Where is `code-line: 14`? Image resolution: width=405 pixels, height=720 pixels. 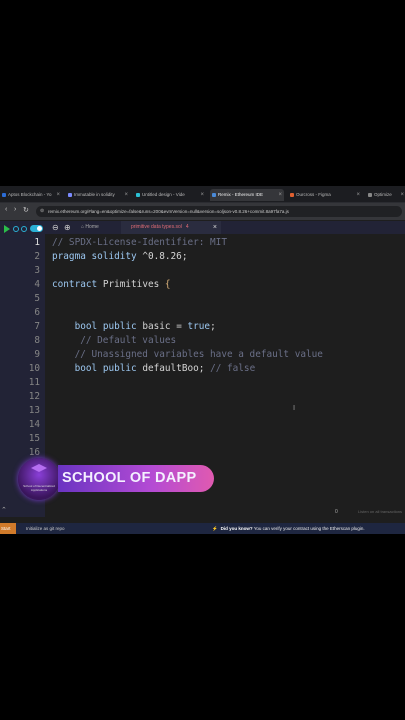
code-line: 14 is located at coordinates (202, 425).